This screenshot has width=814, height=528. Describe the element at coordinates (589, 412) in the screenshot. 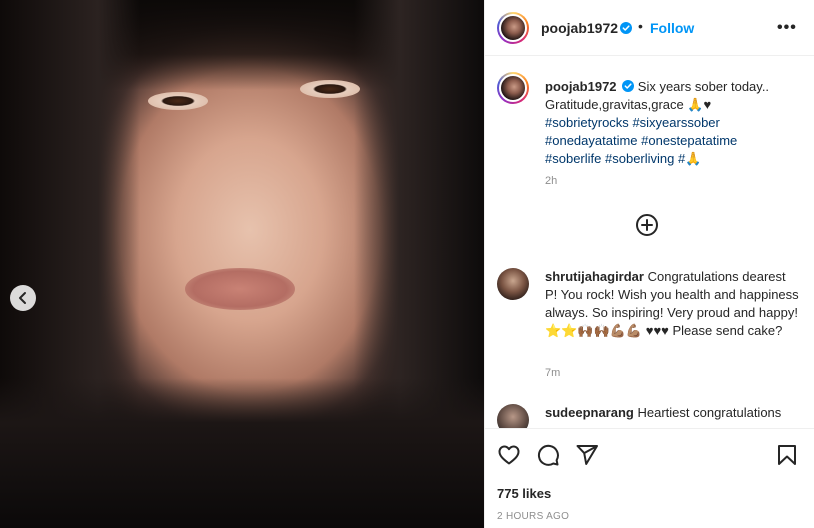

I see `comment-username: sudeepnarang` at that location.